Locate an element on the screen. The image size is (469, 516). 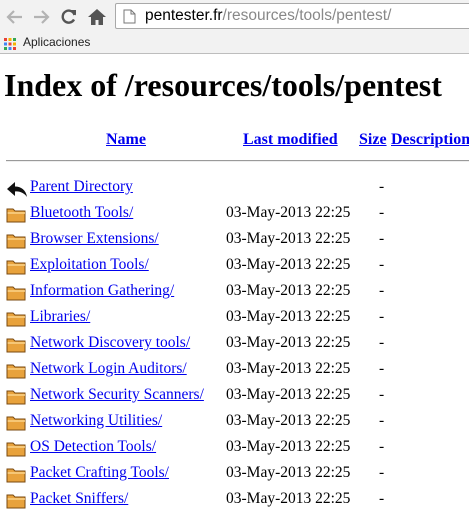
arrow-right-icon is located at coordinates (42, 17).